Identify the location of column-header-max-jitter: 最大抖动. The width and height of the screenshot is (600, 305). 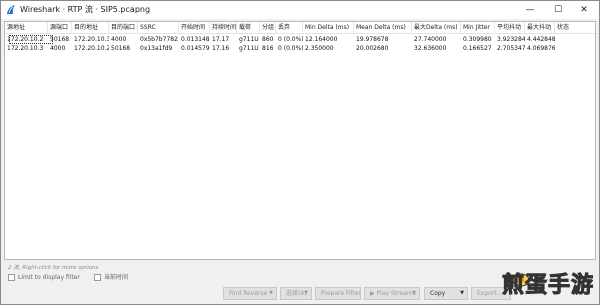
(540, 28).